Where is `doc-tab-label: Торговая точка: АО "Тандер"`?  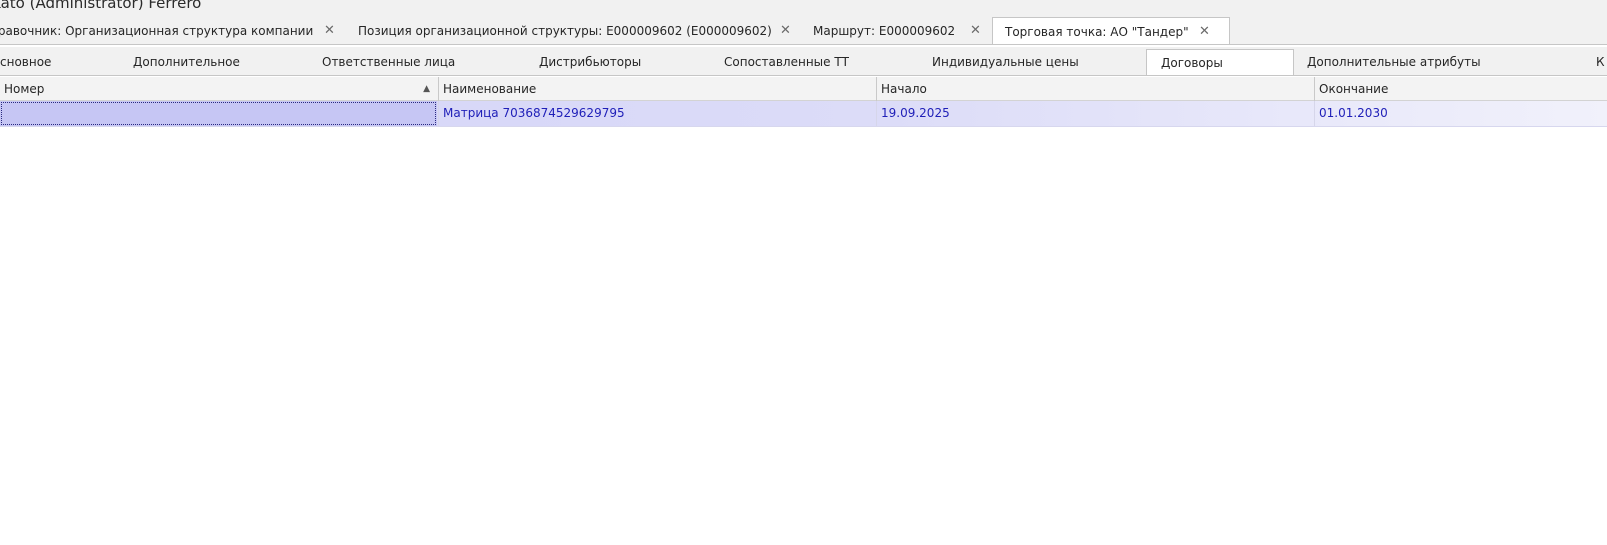
doc-tab-label: Торговая точка: АО "Тандер" is located at coordinates (1097, 32).